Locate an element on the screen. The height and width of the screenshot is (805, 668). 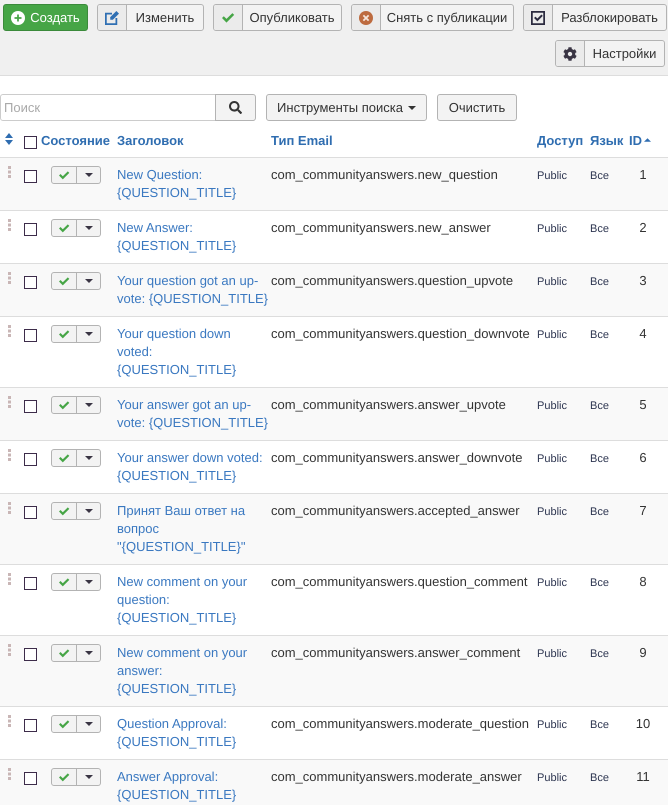
email-type-text: com_communityanswers.answer_upvote is located at coordinates (388, 404).